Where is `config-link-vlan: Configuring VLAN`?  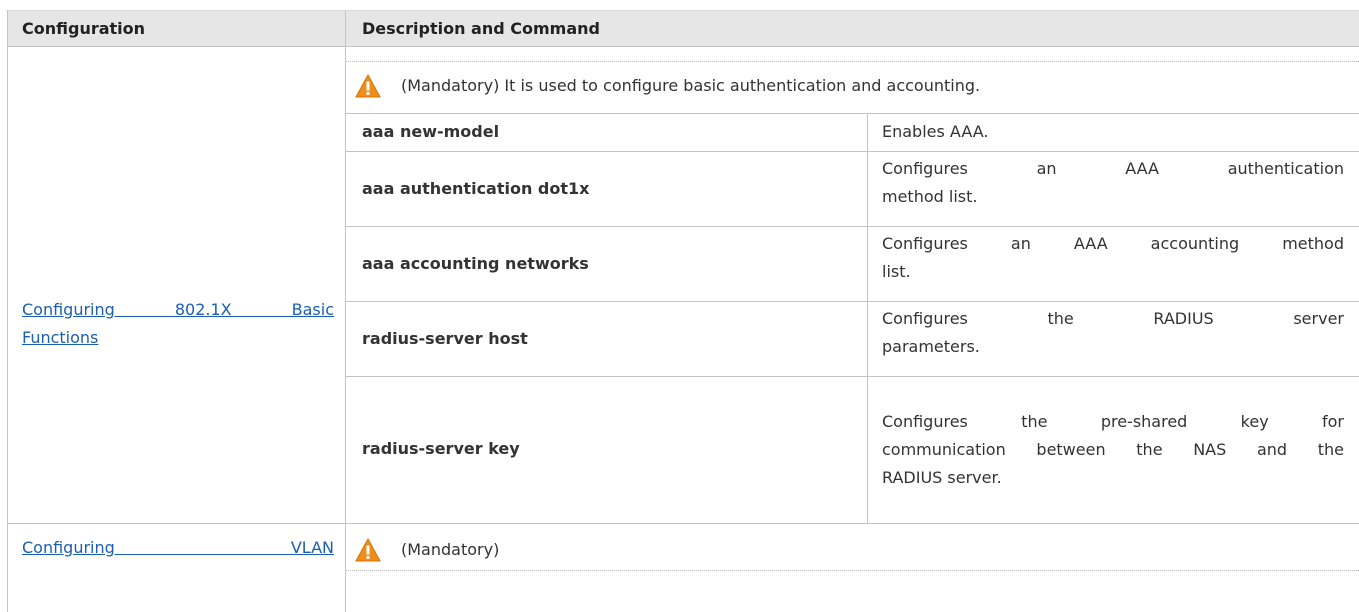 config-link-vlan: Configuring VLAN is located at coordinates (178, 548).